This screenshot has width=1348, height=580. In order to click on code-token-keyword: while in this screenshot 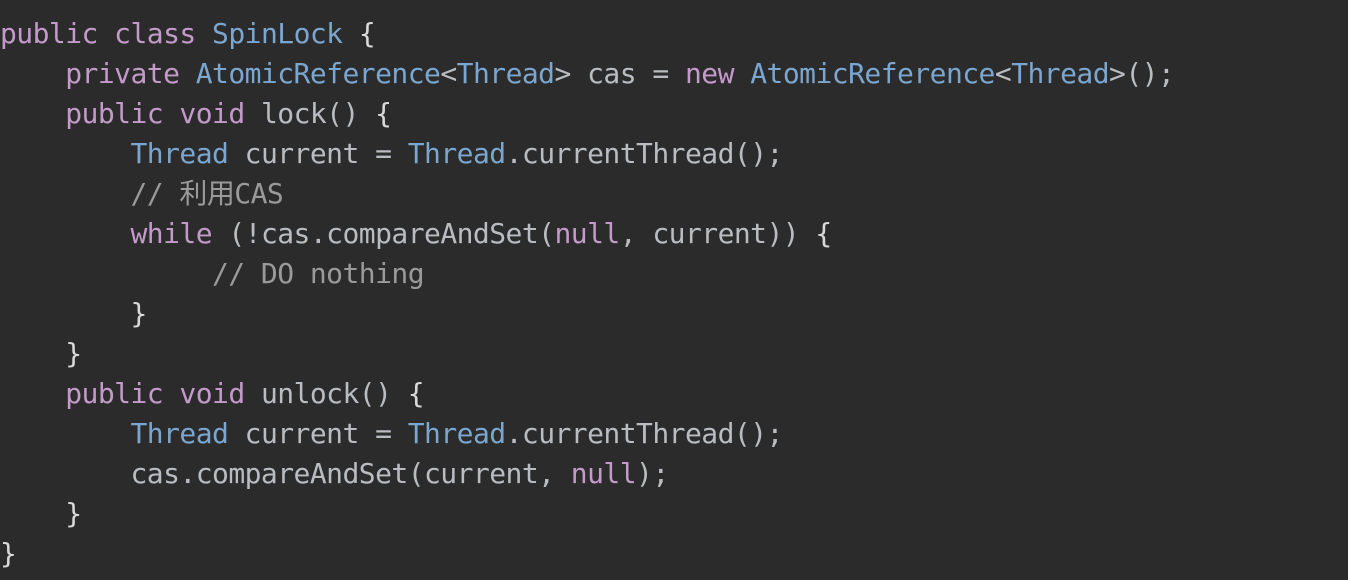, I will do `click(171, 233)`.